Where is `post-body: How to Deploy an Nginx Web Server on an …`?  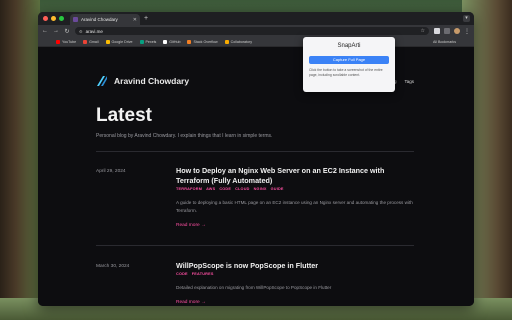
post-body: How to Deploy an Nginx Web Server on an … is located at coordinates (295, 197).